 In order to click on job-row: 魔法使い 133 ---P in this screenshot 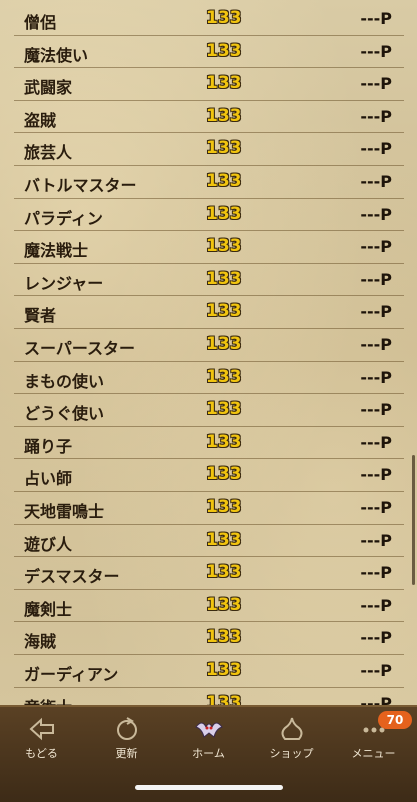, I will do `click(209, 52)`.